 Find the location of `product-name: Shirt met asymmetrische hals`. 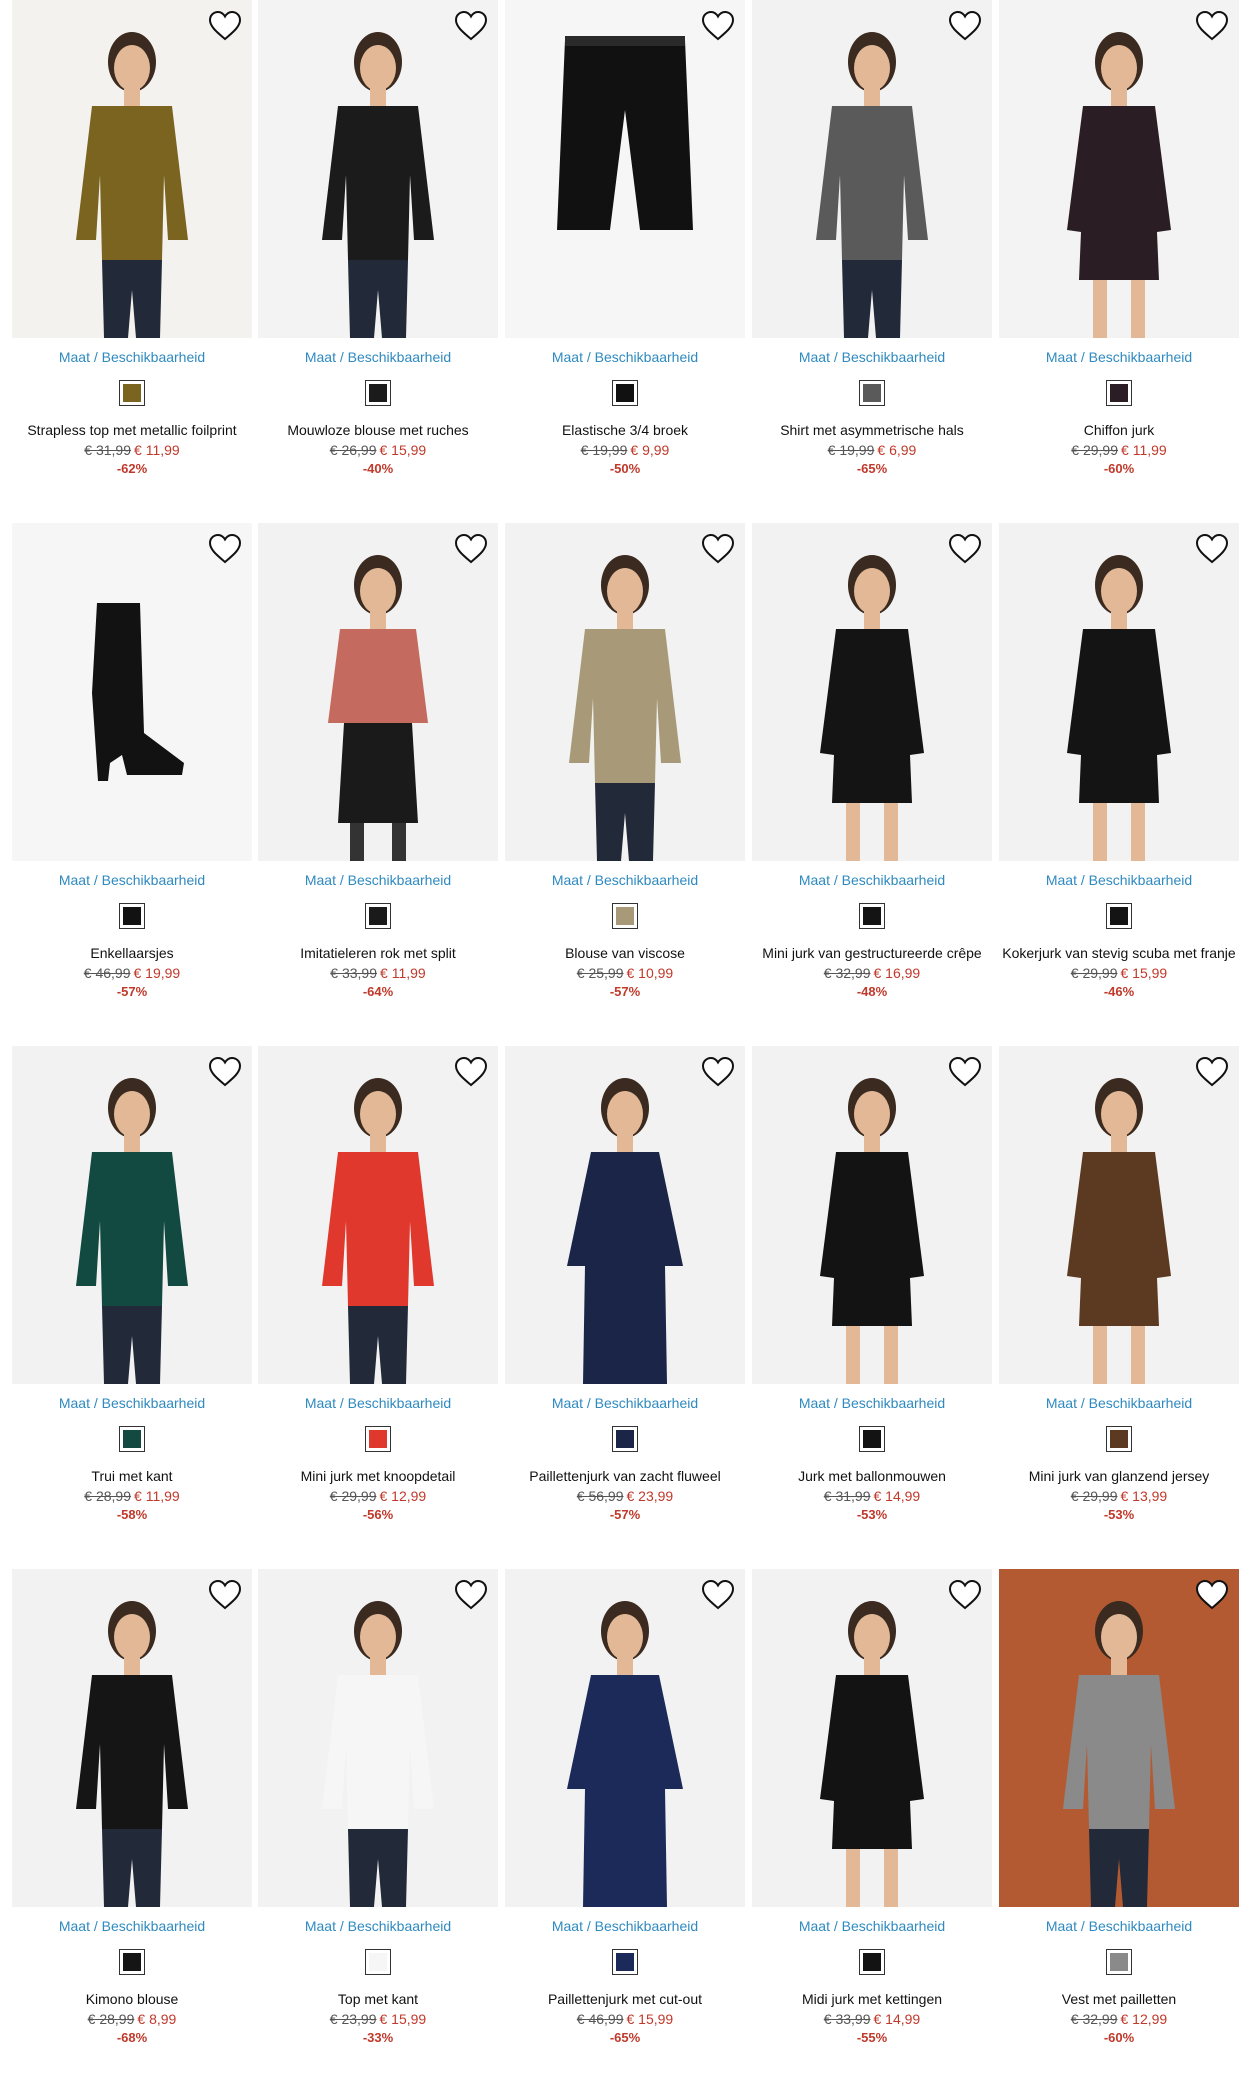

product-name: Shirt met asymmetrische hals is located at coordinates (872, 430).